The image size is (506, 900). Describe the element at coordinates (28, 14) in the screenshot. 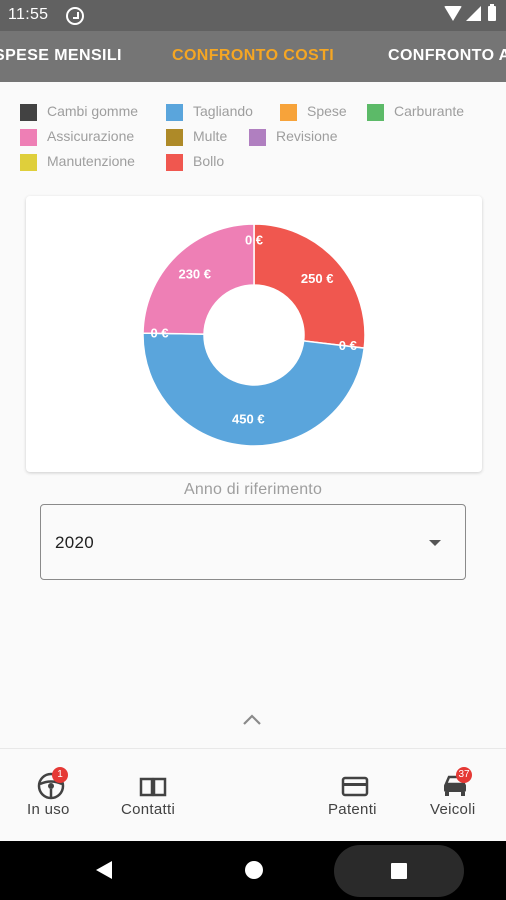

I see `status-time: 11:55` at that location.